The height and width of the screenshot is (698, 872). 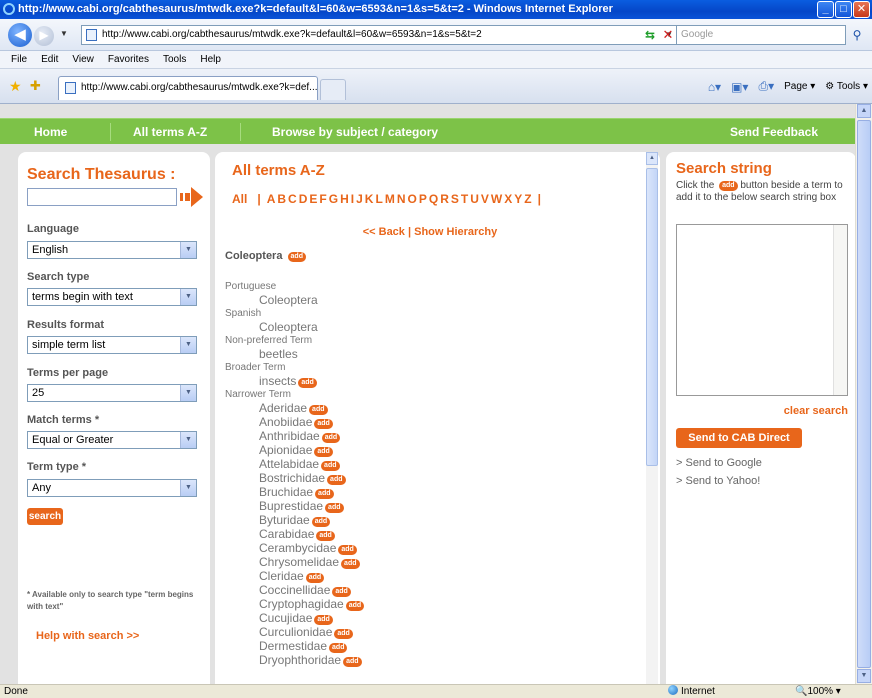 I want to click on letter-e: E, so click(x=313, y=199).